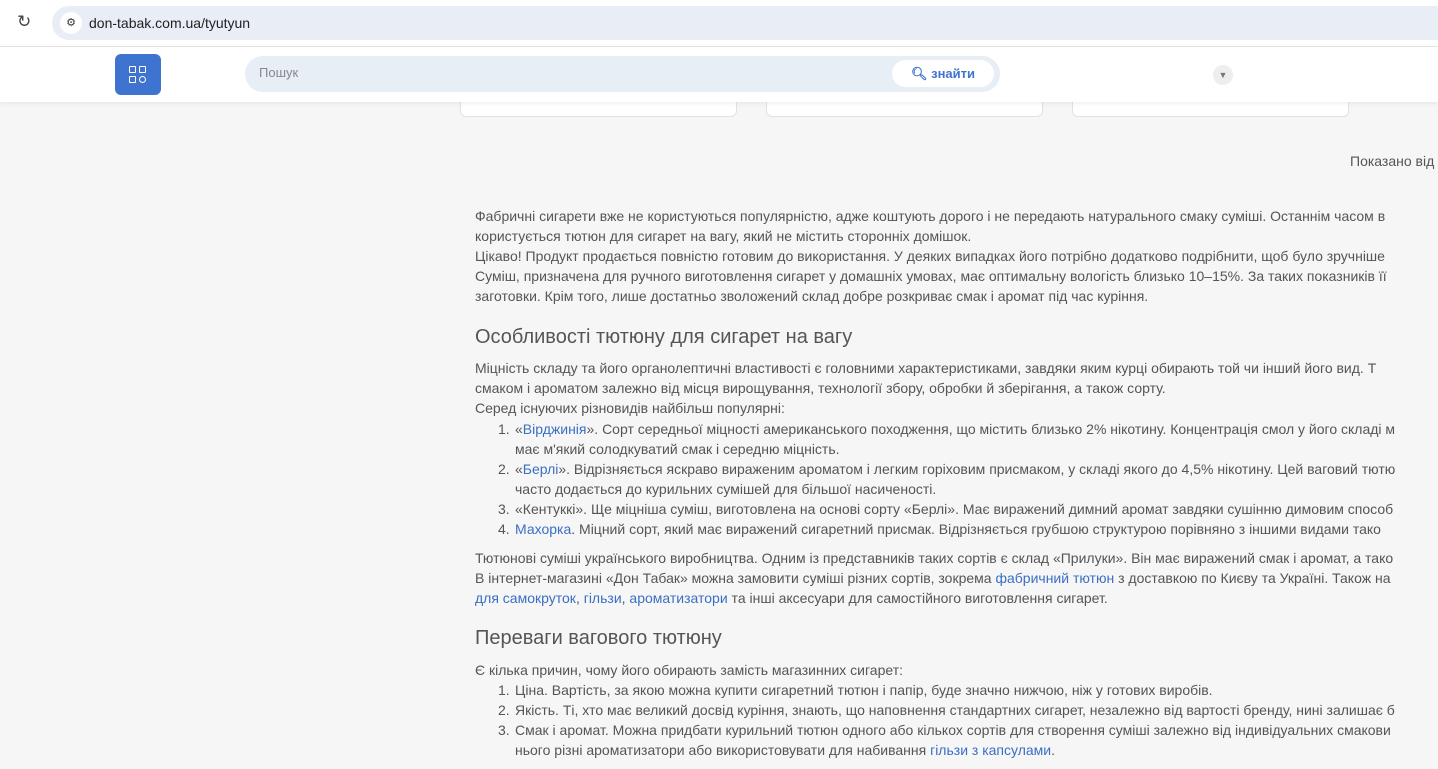  Describe the element at coordinates (169, 23) in the screenshot. I see `url-text: don-tabak.com.ua/tyutyun` at that location.